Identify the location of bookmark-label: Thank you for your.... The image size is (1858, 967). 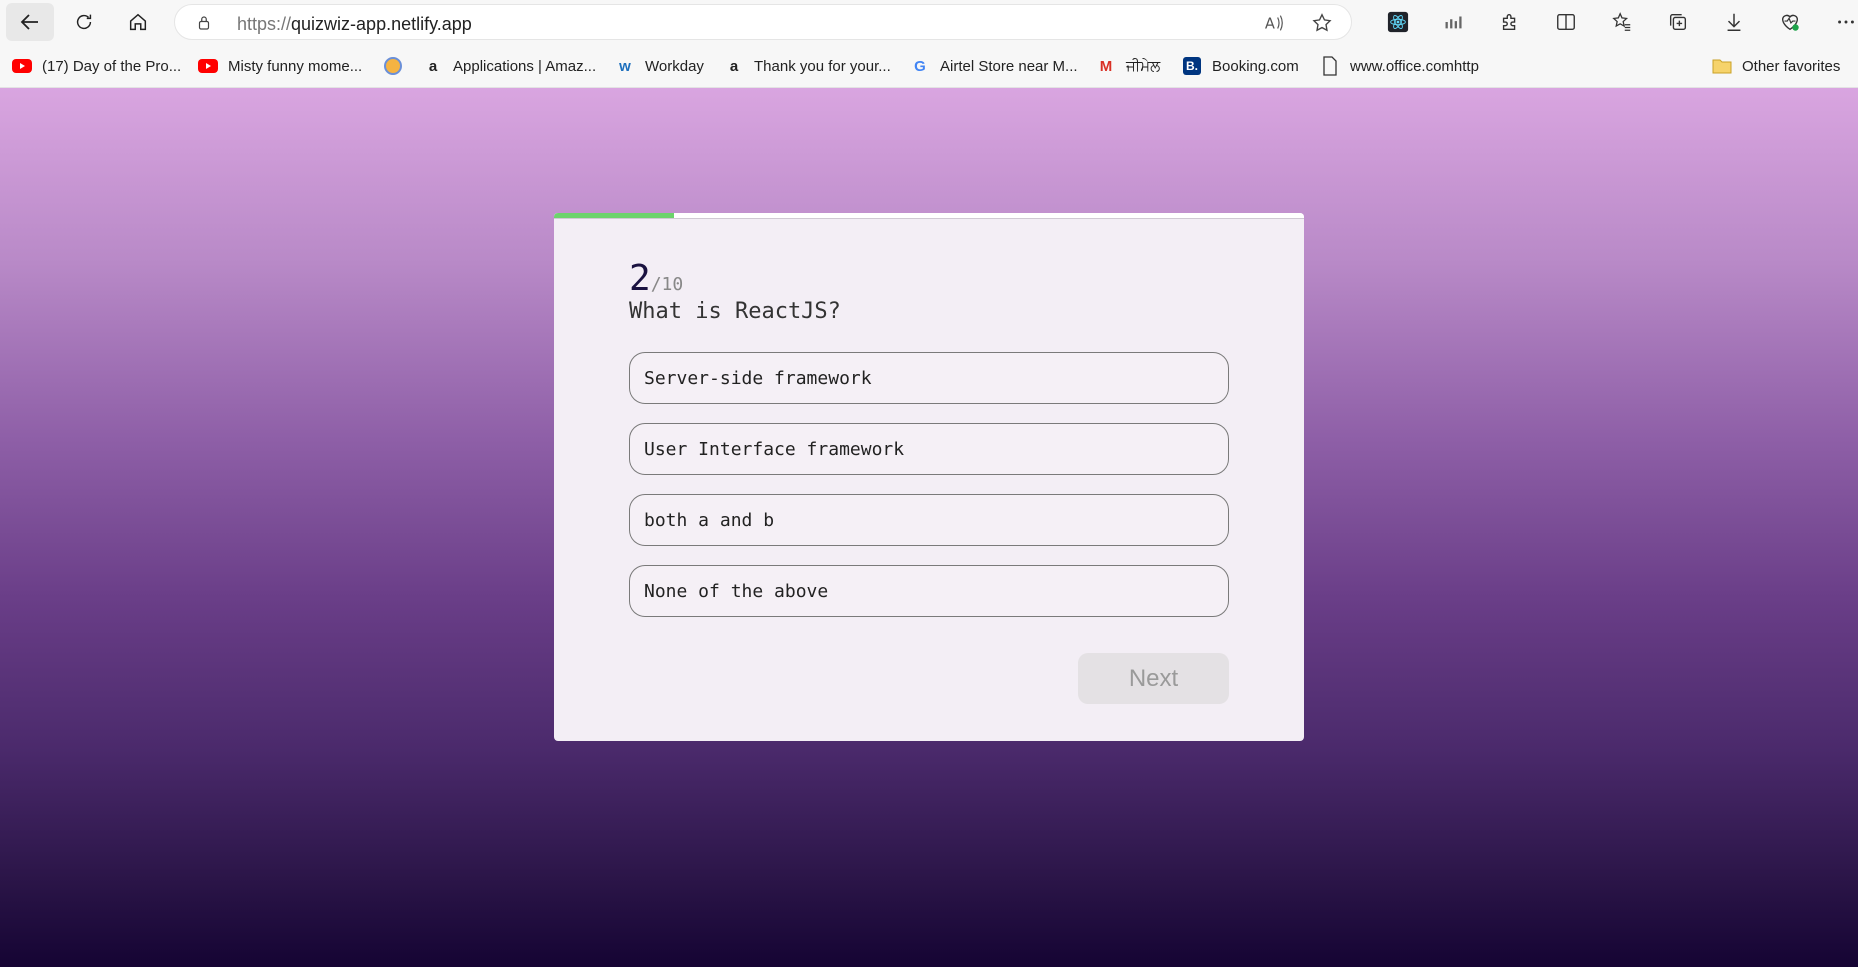
(822, 66).